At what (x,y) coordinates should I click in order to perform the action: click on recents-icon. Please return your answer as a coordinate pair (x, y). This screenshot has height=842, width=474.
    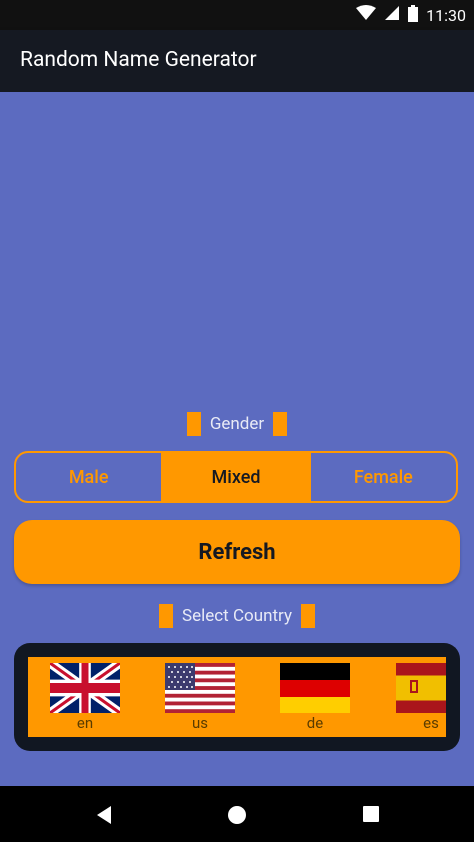
    Looking at the image, I should click on (371, 816).